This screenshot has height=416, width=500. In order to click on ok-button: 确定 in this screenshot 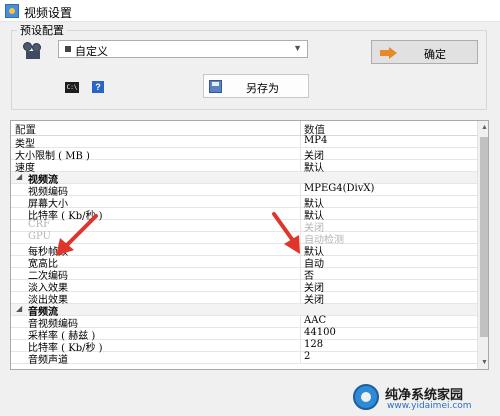, I will do `click(424, 52)`.